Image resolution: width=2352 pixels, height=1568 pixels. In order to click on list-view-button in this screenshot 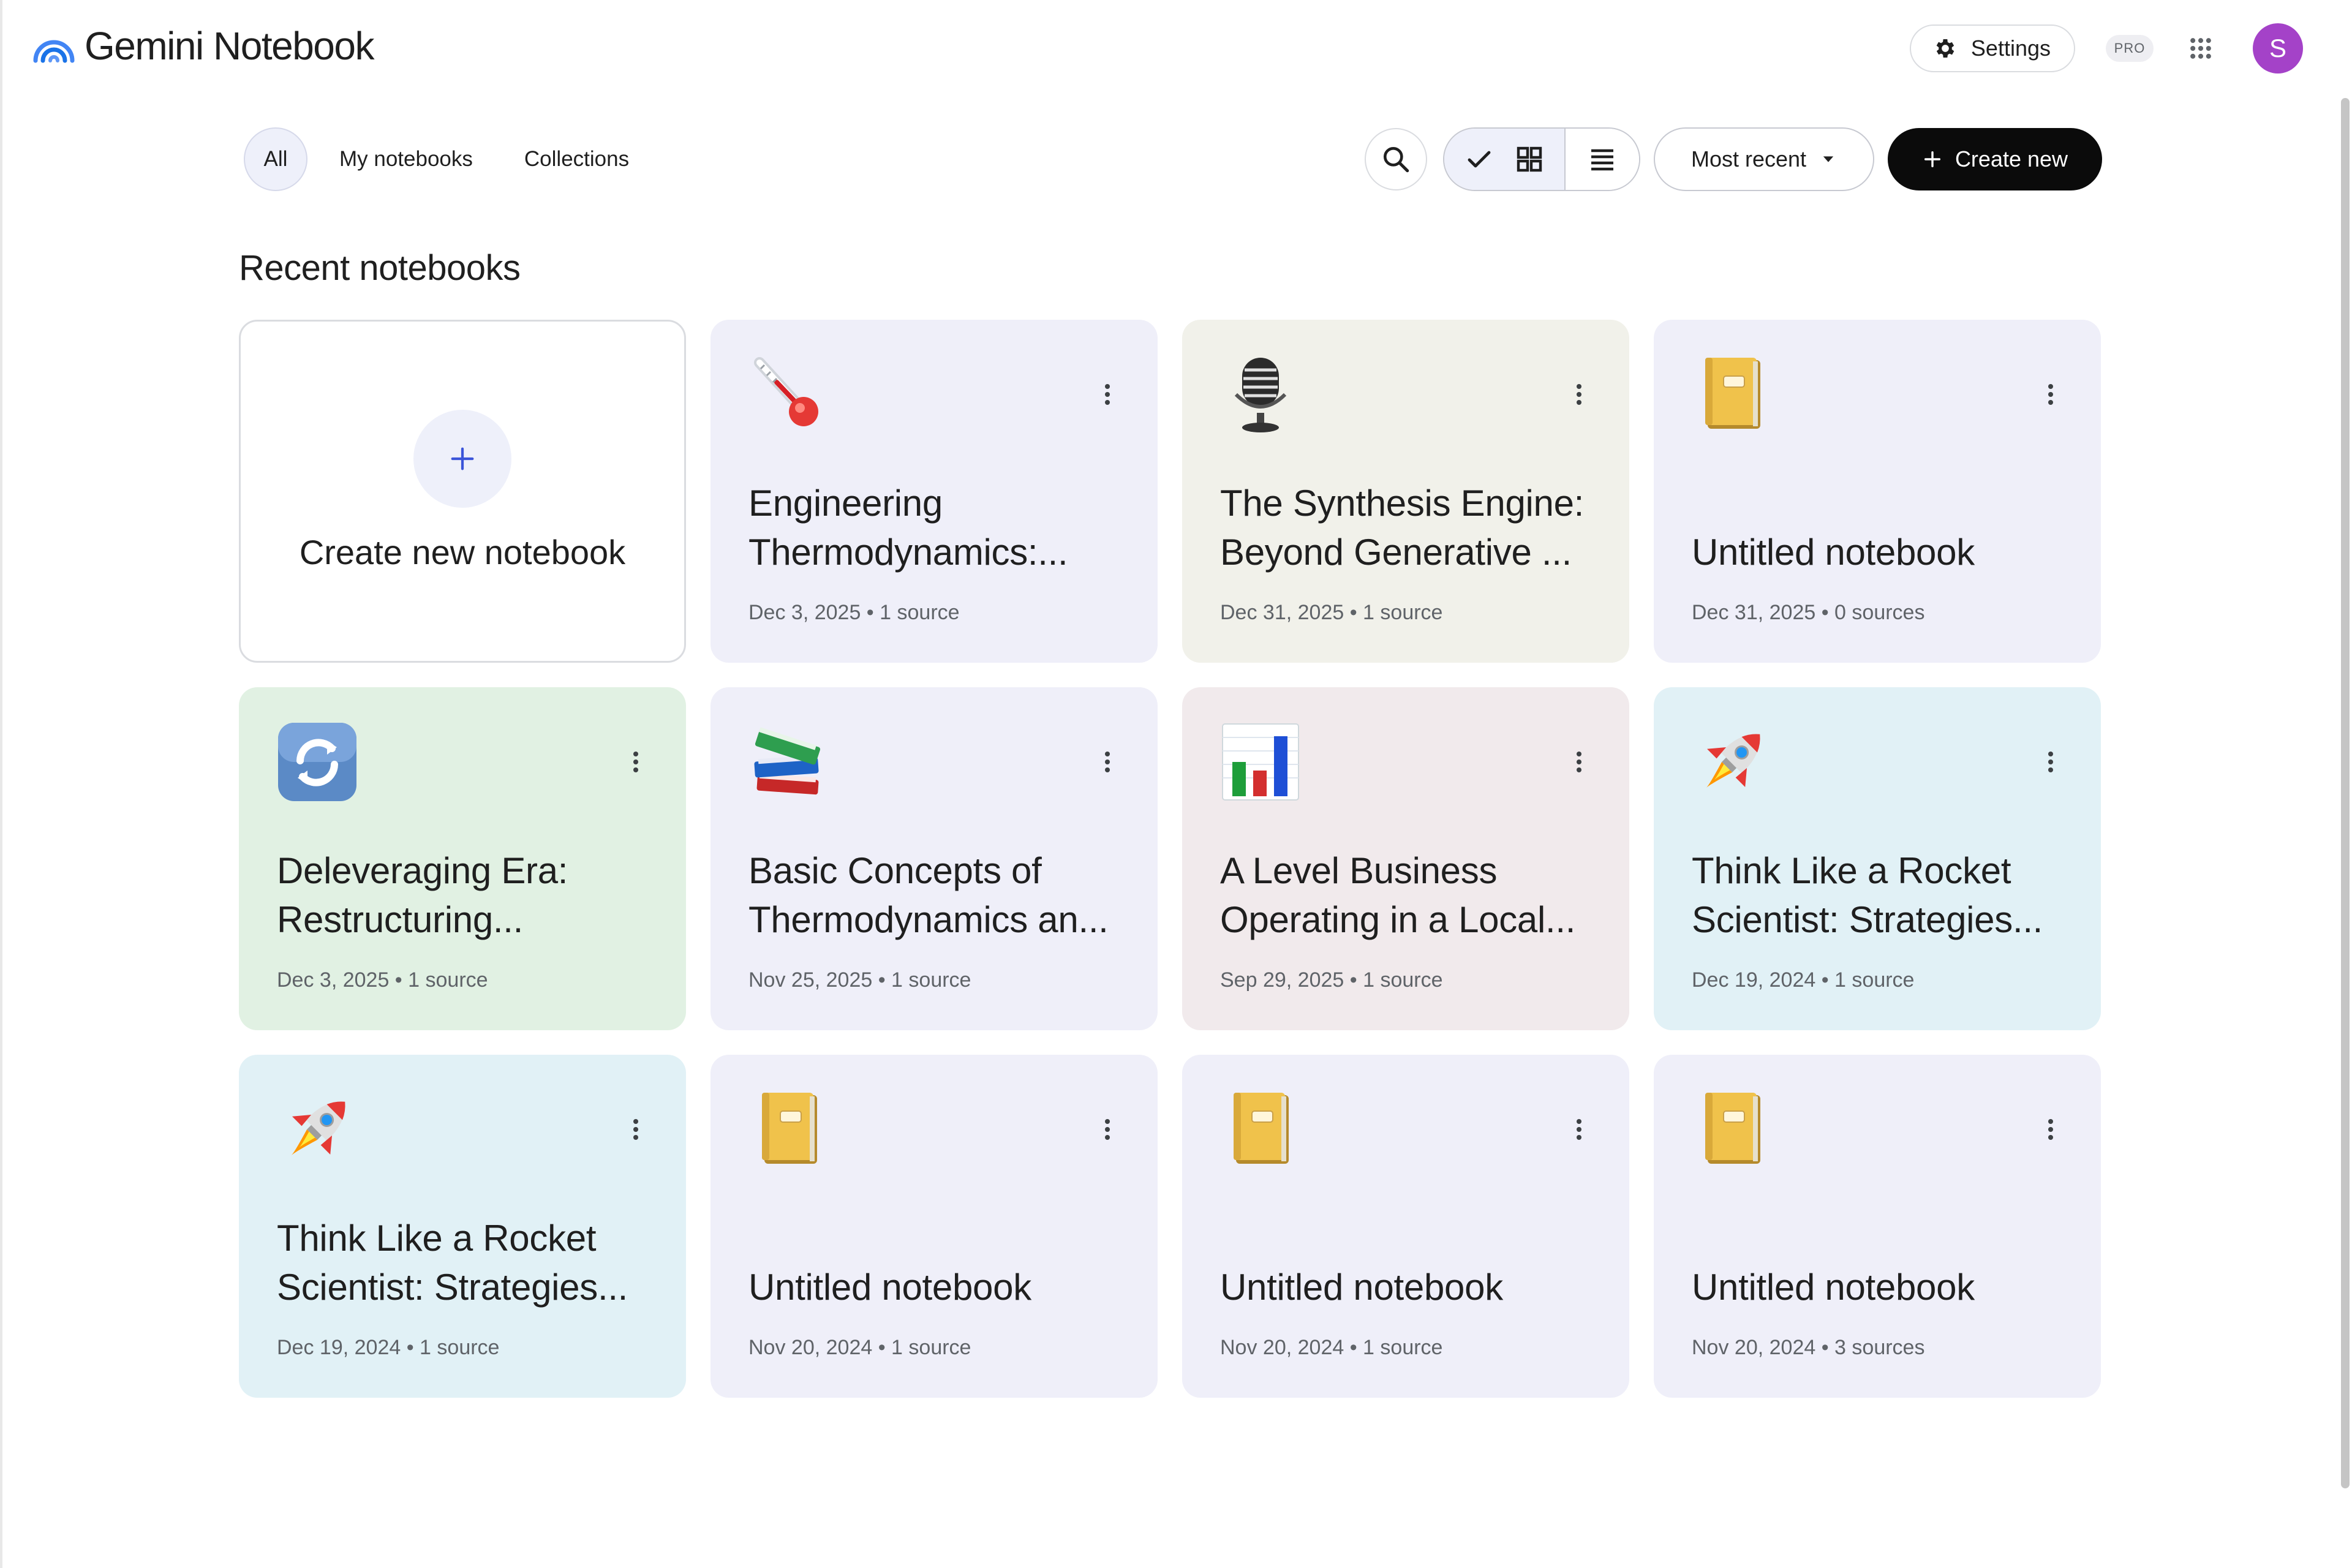, I will do `click(1602, 160)`.